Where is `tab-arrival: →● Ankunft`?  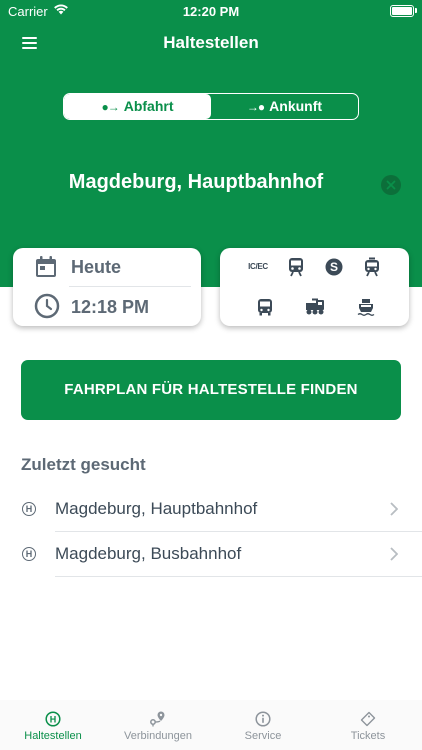
tab-arrival: →● Ankunft is located at coordinates (284, 106).